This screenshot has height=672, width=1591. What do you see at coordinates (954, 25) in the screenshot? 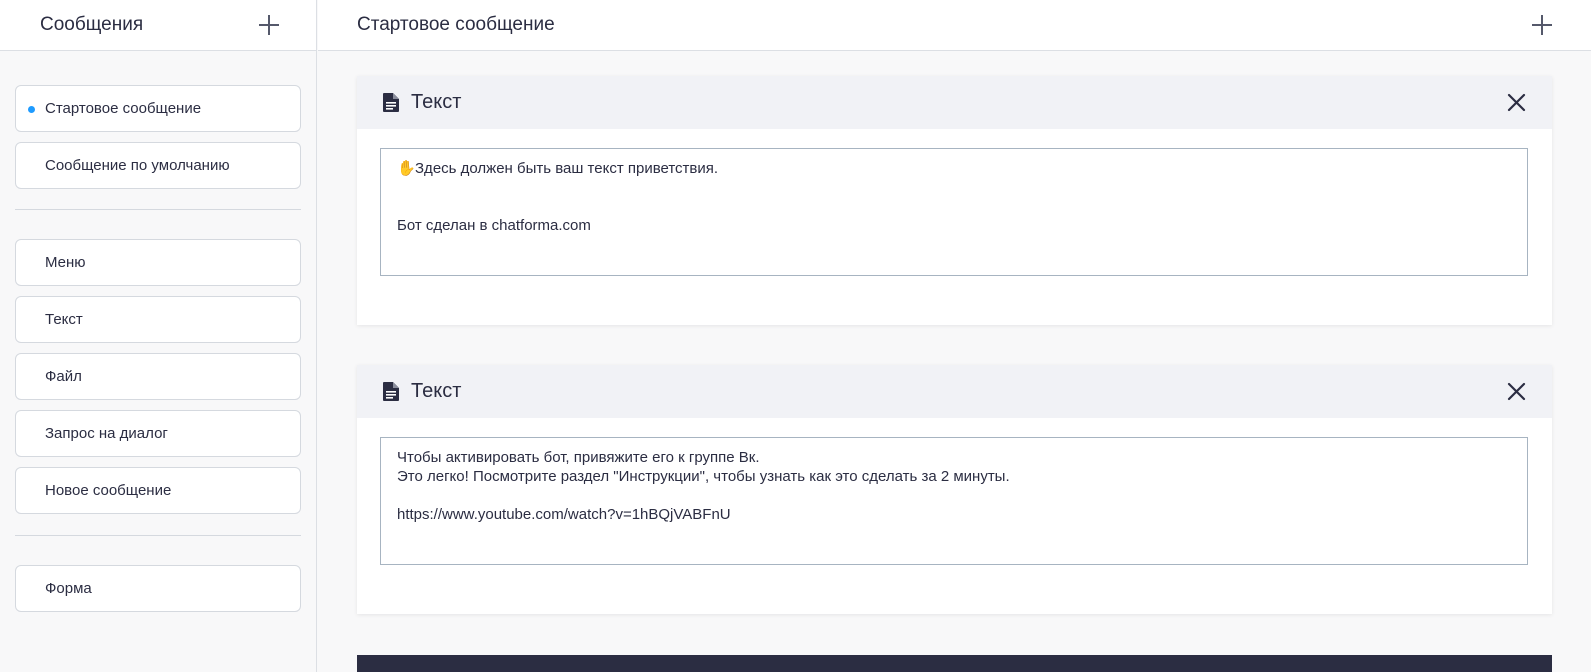
I see `main-header: Стартовое сообщение` at bounding box center [954, 25].